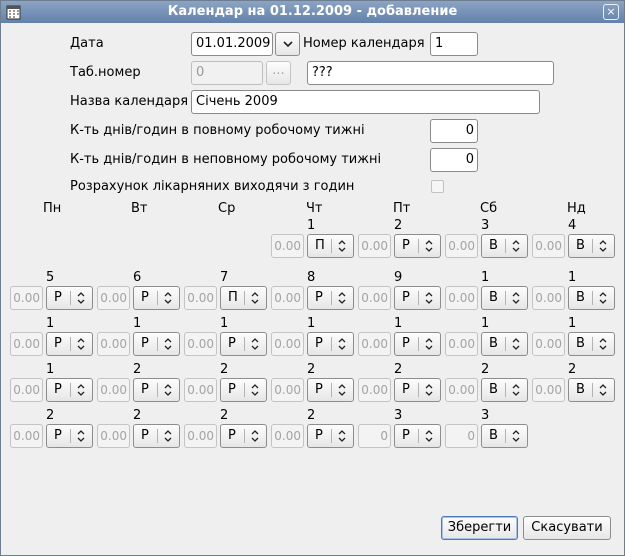  Describe the element at coordinates (50, 277) in the screenshot. I see `day-number: 5` at that location.